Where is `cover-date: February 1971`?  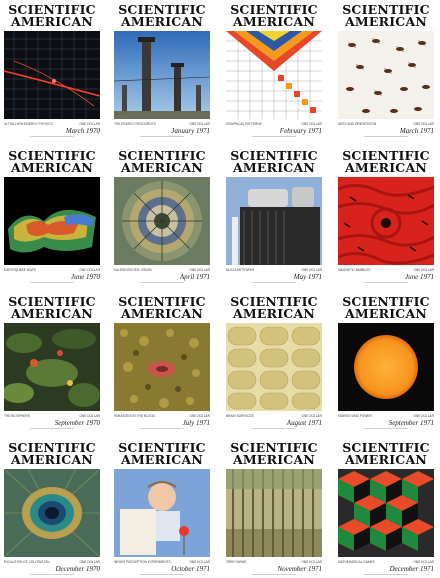 cover-date: February 1971 is located at coordinates (300, 131).